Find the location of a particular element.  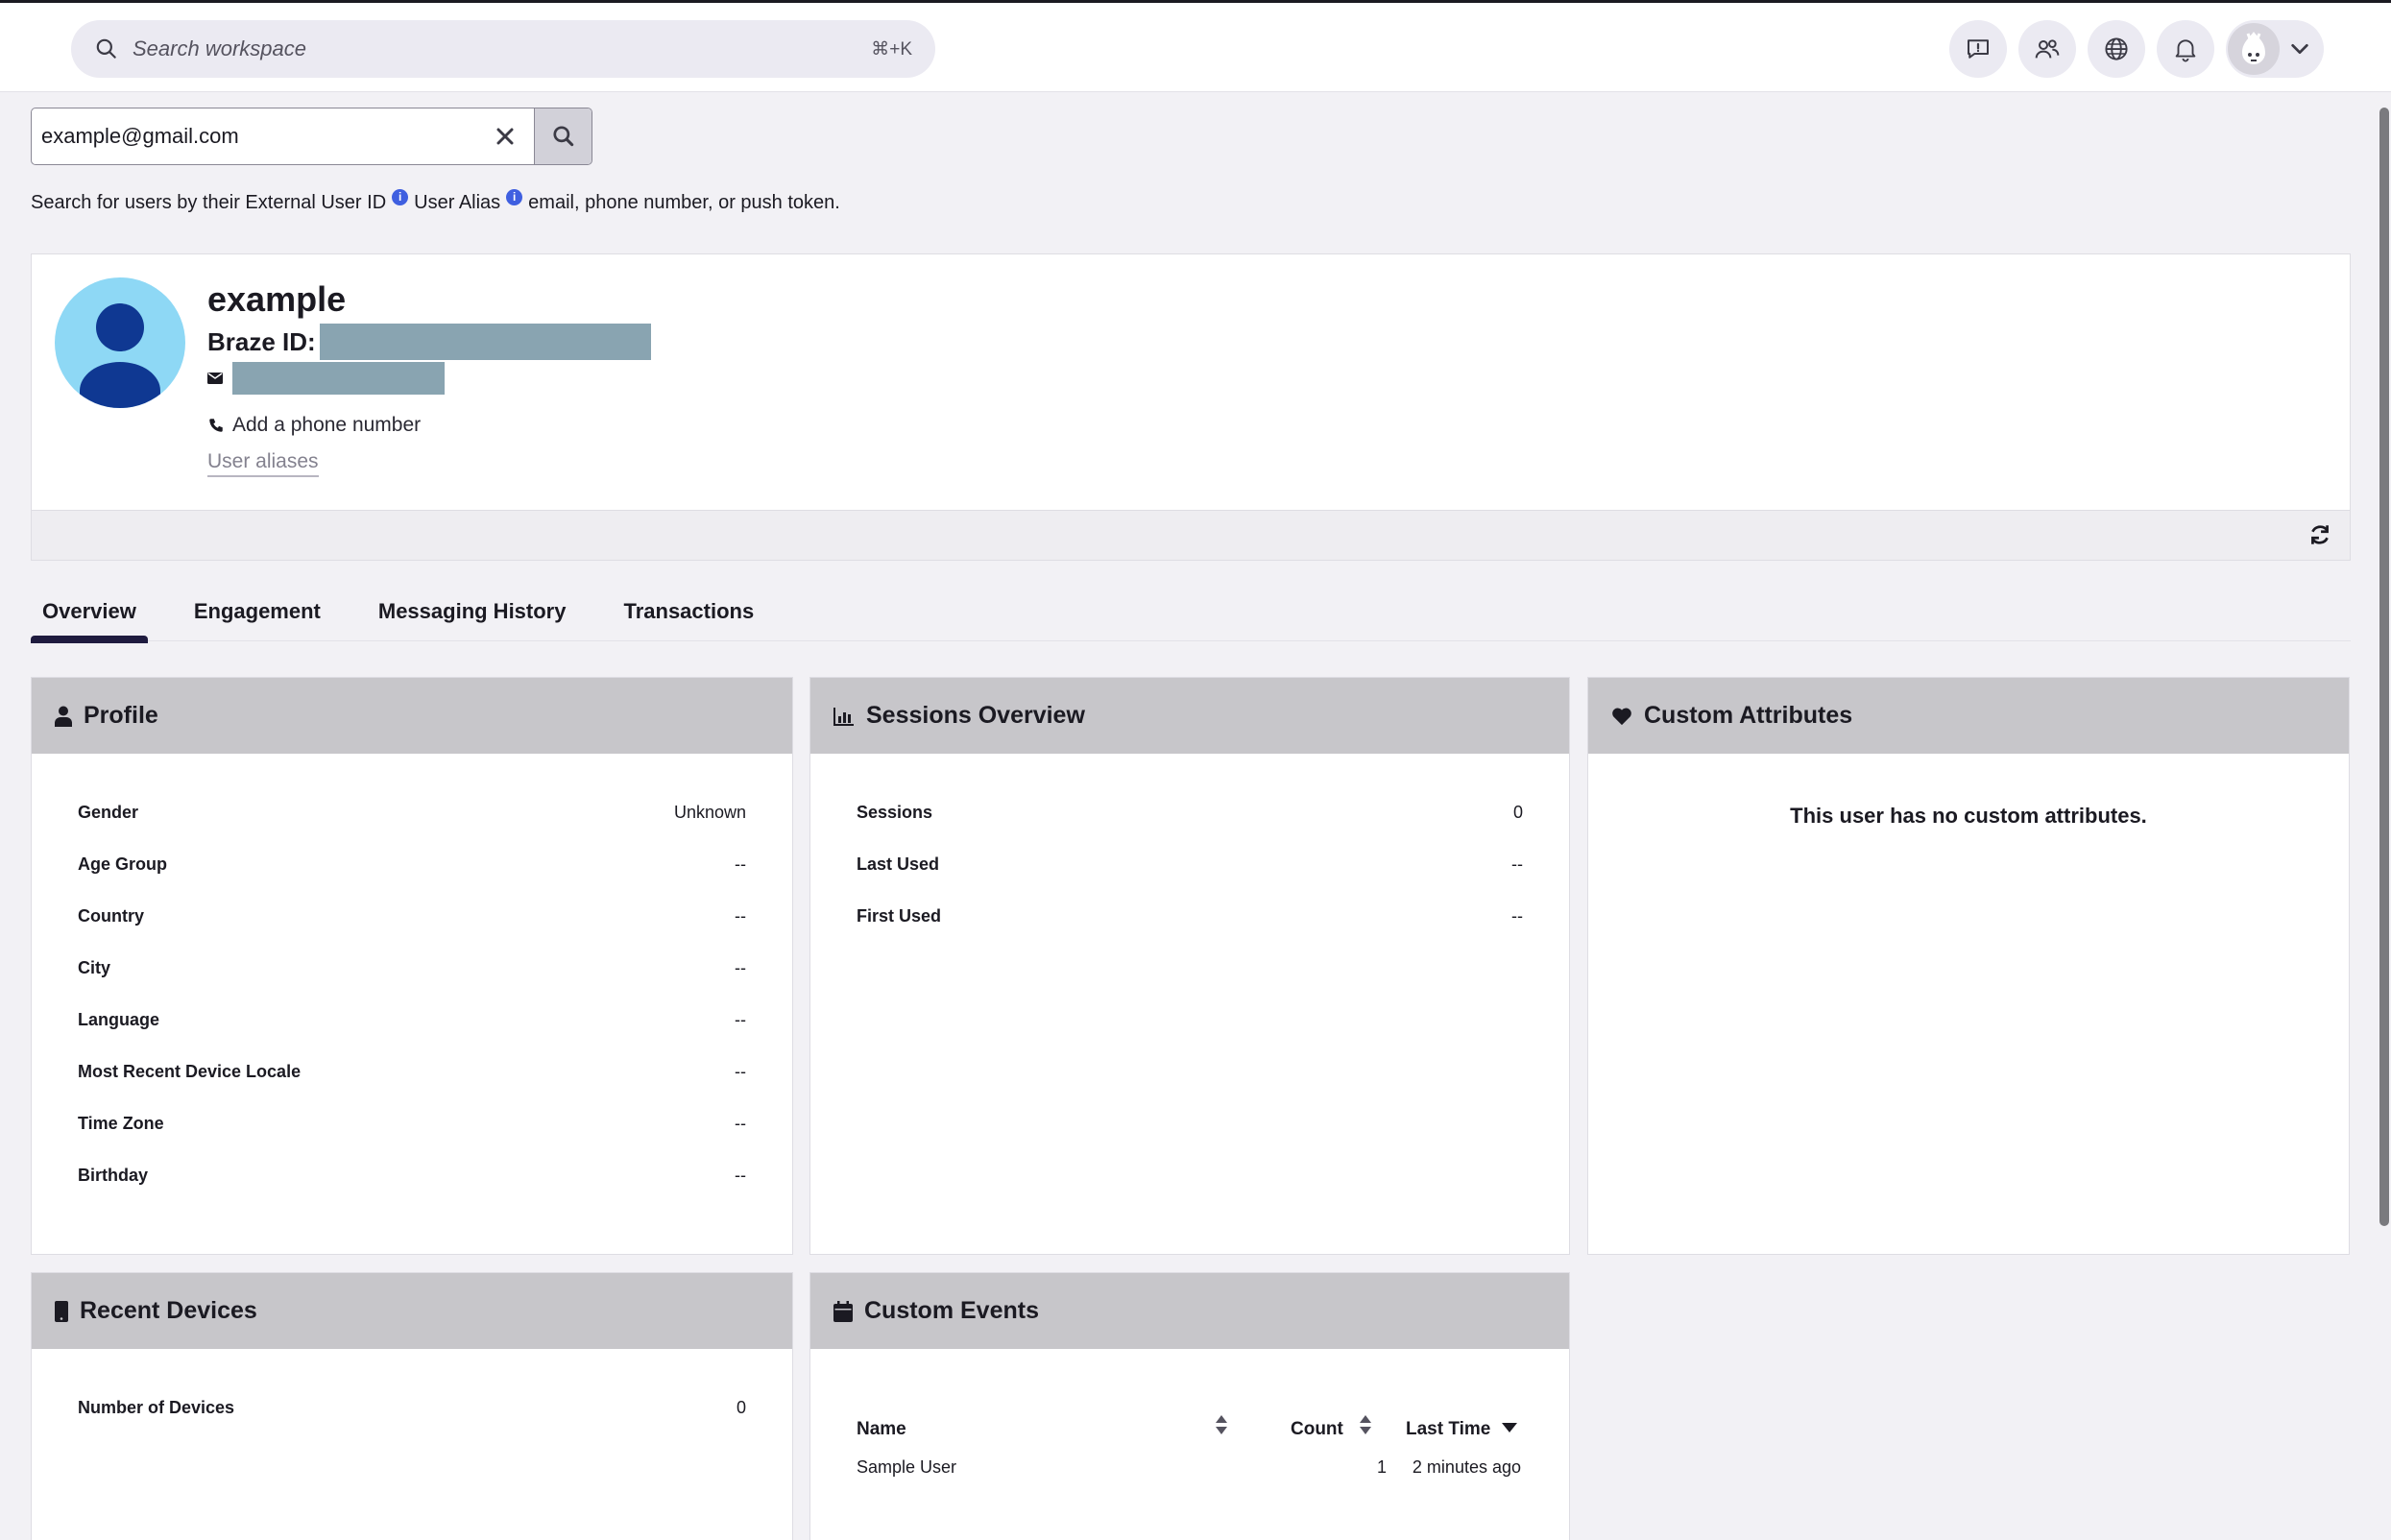

close-icon is located at coordinates (505, 137).